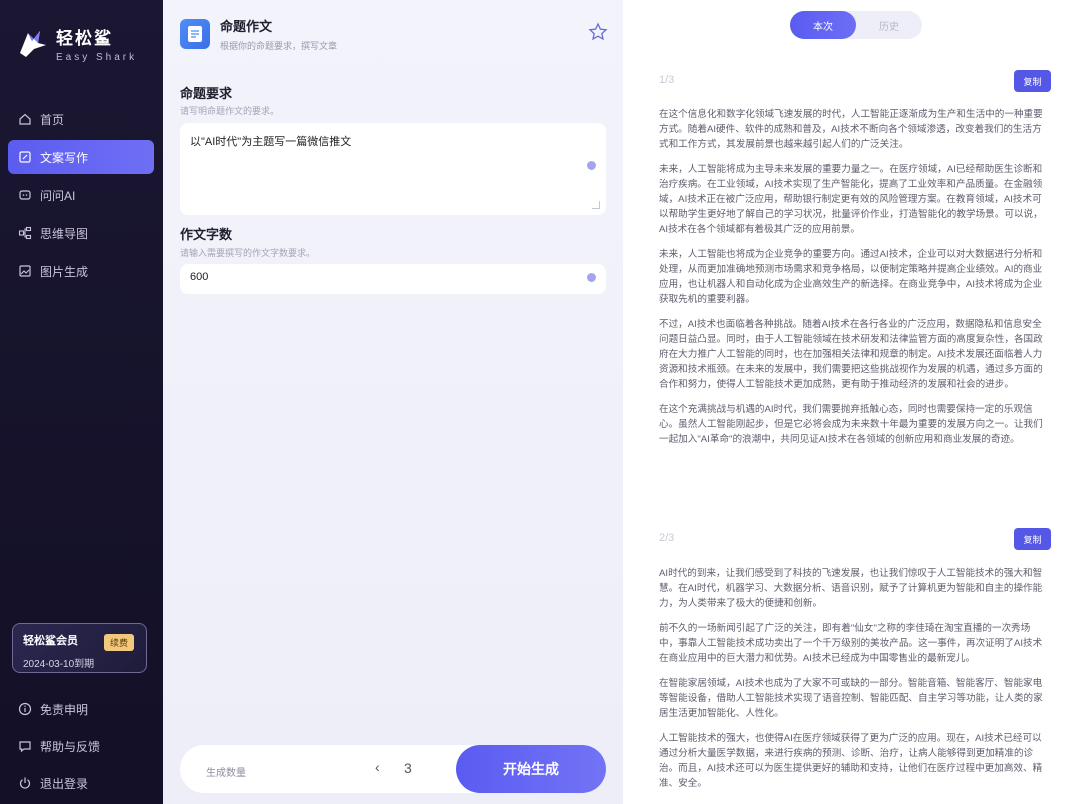  Describe the element at coordinates (823, 25) in the screenshot. I see `tab-current: 本次` at that location.